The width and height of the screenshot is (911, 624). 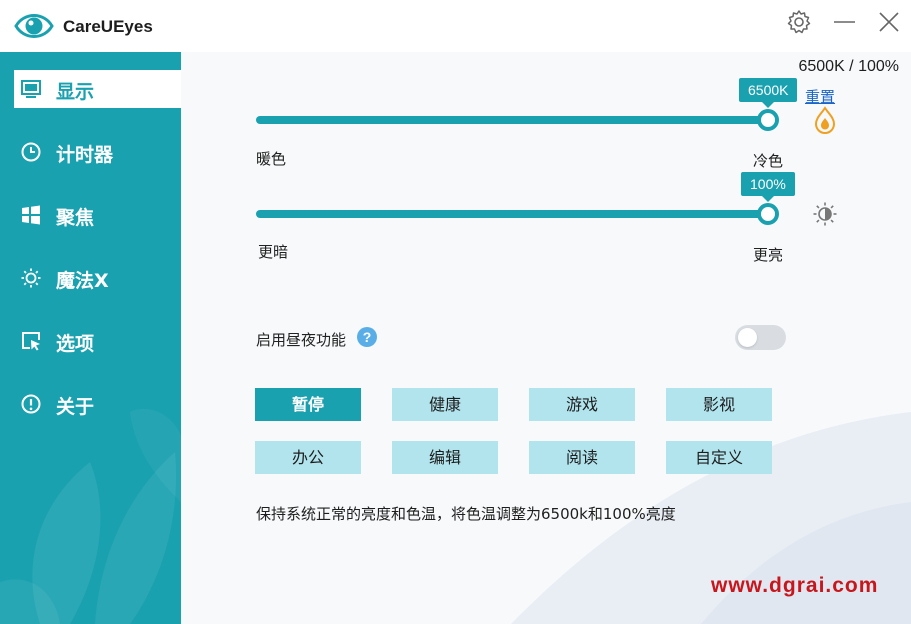 I want to click on daynight-label: 启用昼夜功能, so click(x=301, y=340).